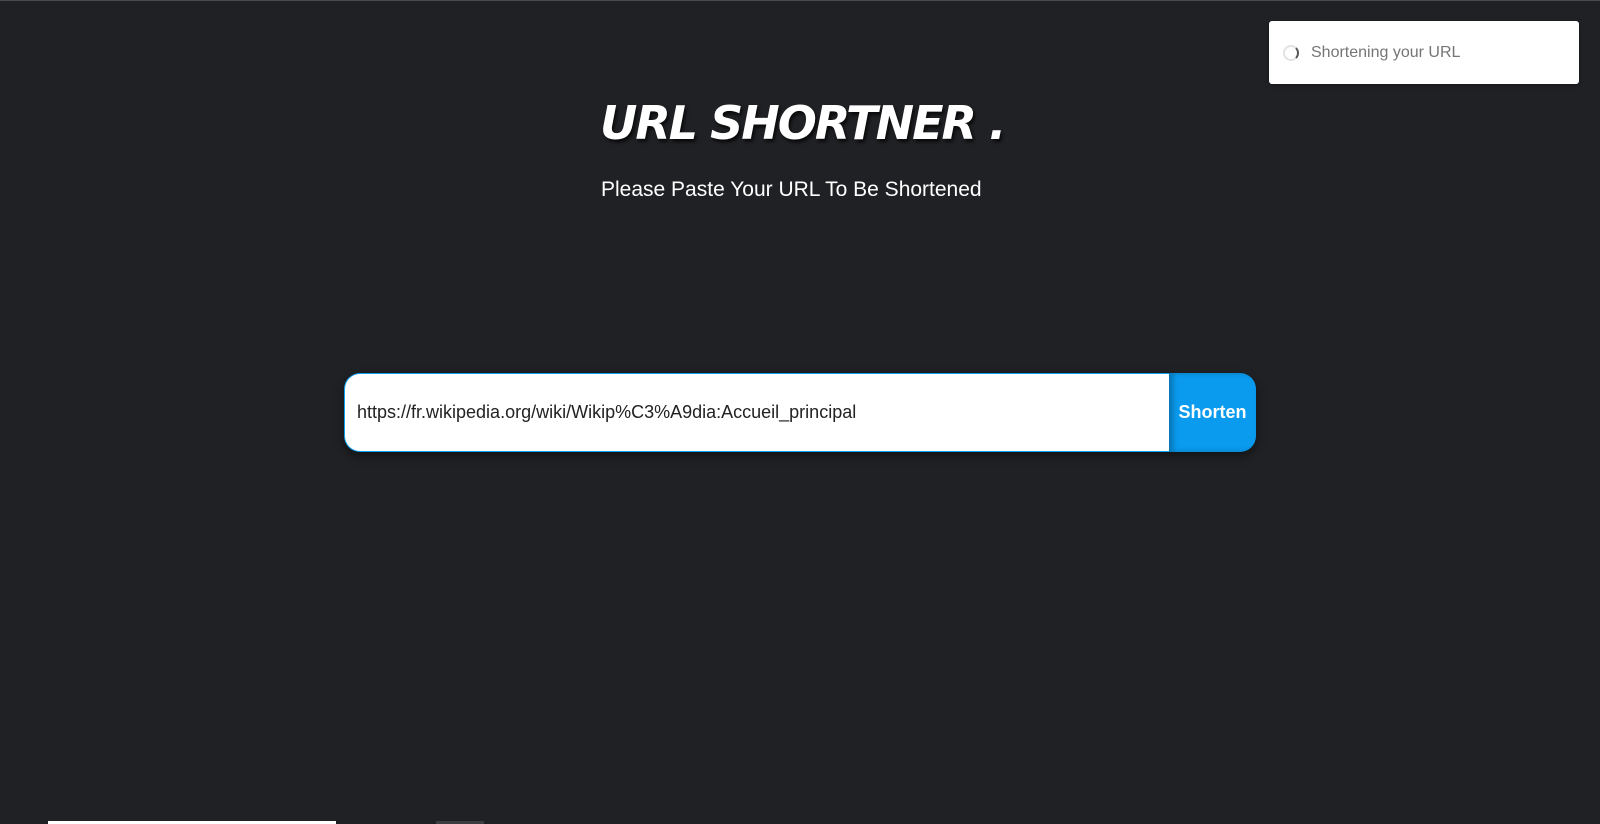 Image resolution: width=1600 pixels, height=824 pixels. Describe the element at coordinates (803, 123) in the screenshot. I see `page-title: URL SHORTNER .` at that location.